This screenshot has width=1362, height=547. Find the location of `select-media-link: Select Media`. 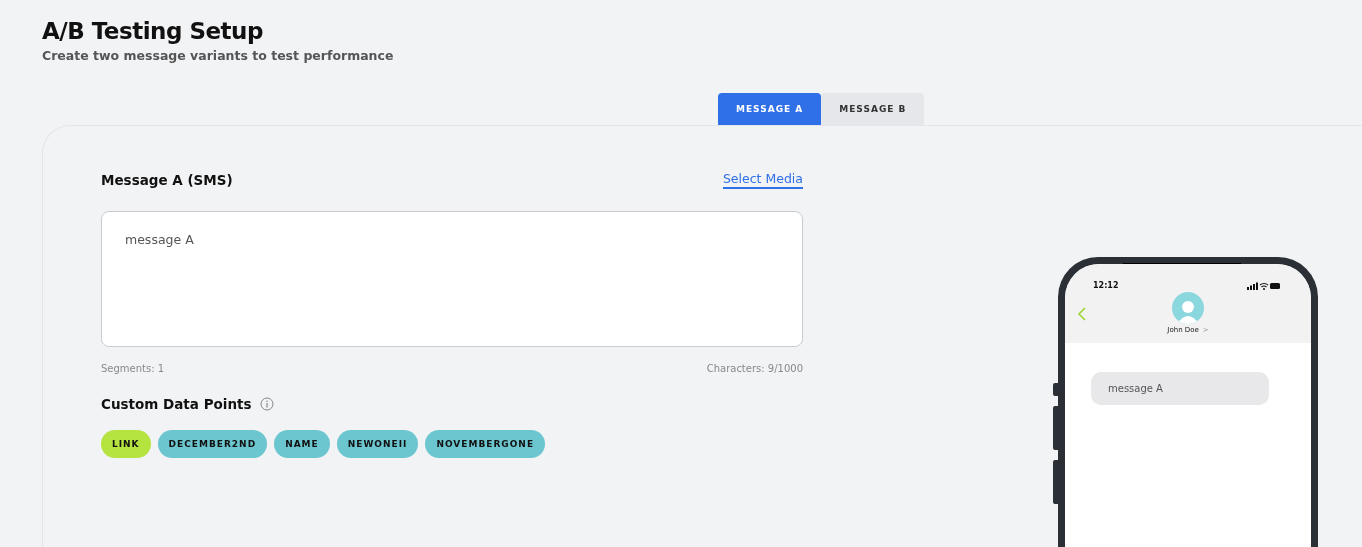

select-media-link: Select Media is located at coordinates (762, 180).